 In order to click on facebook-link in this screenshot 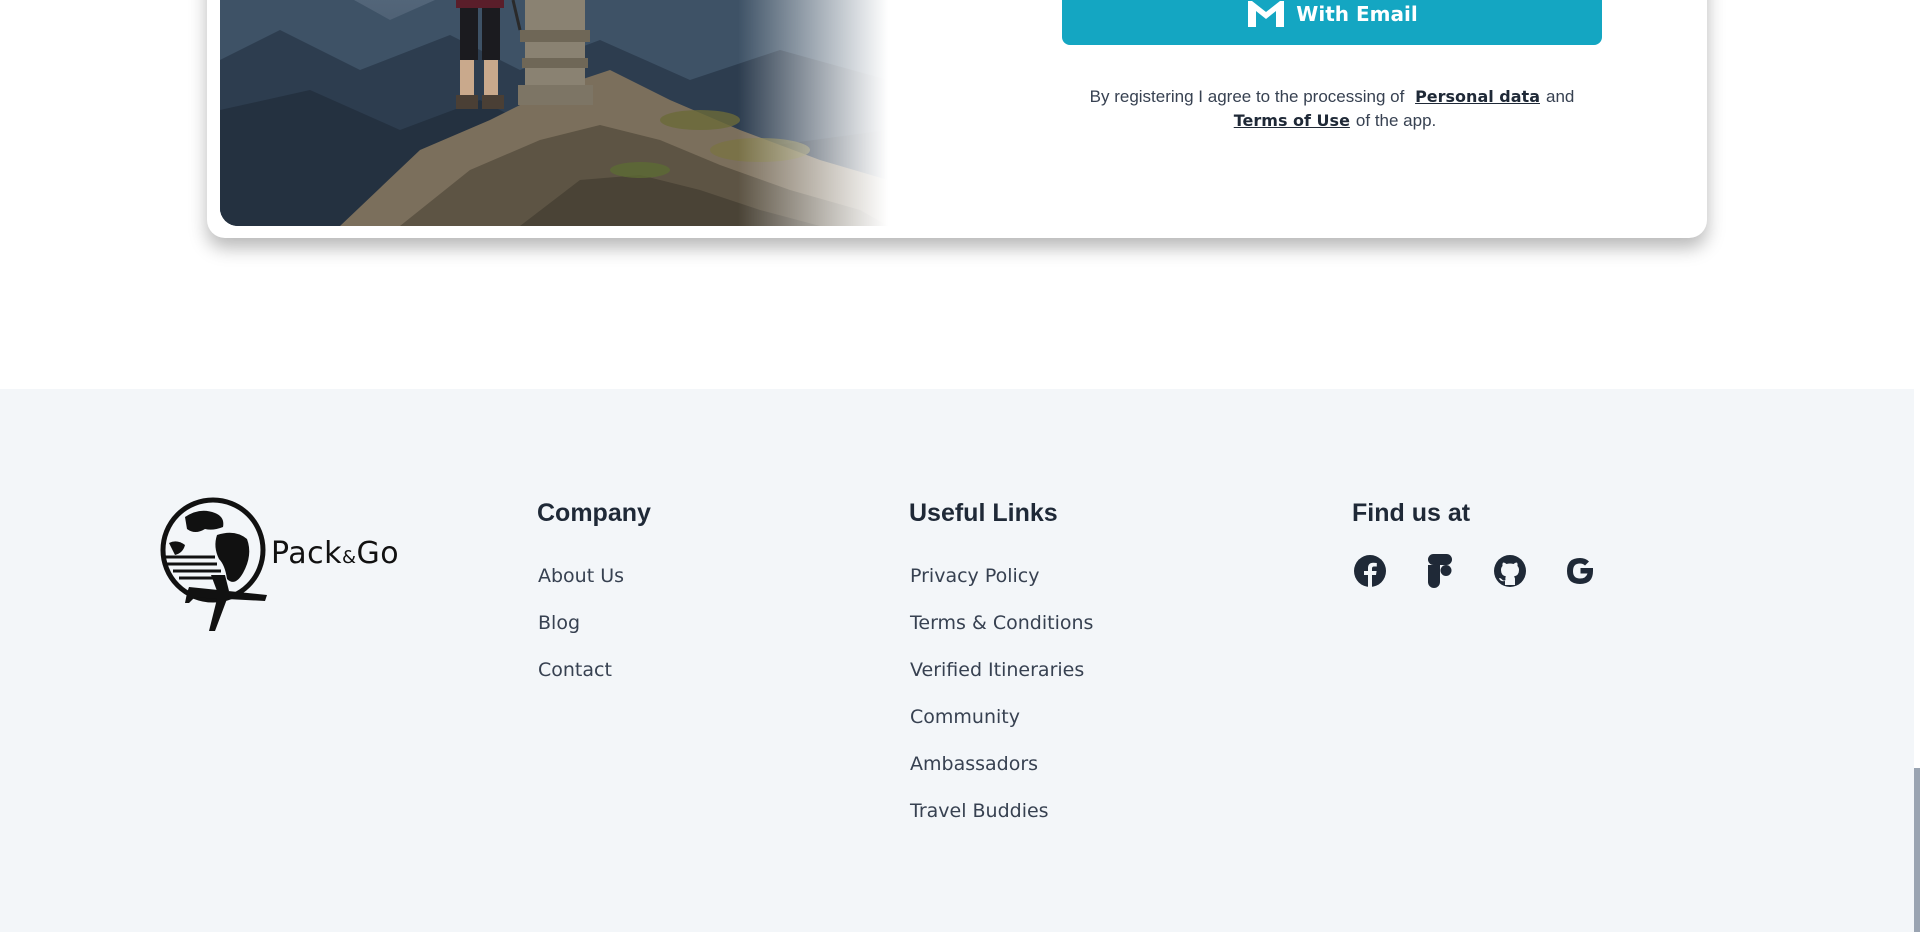, I will do `click(1370, 571)`.